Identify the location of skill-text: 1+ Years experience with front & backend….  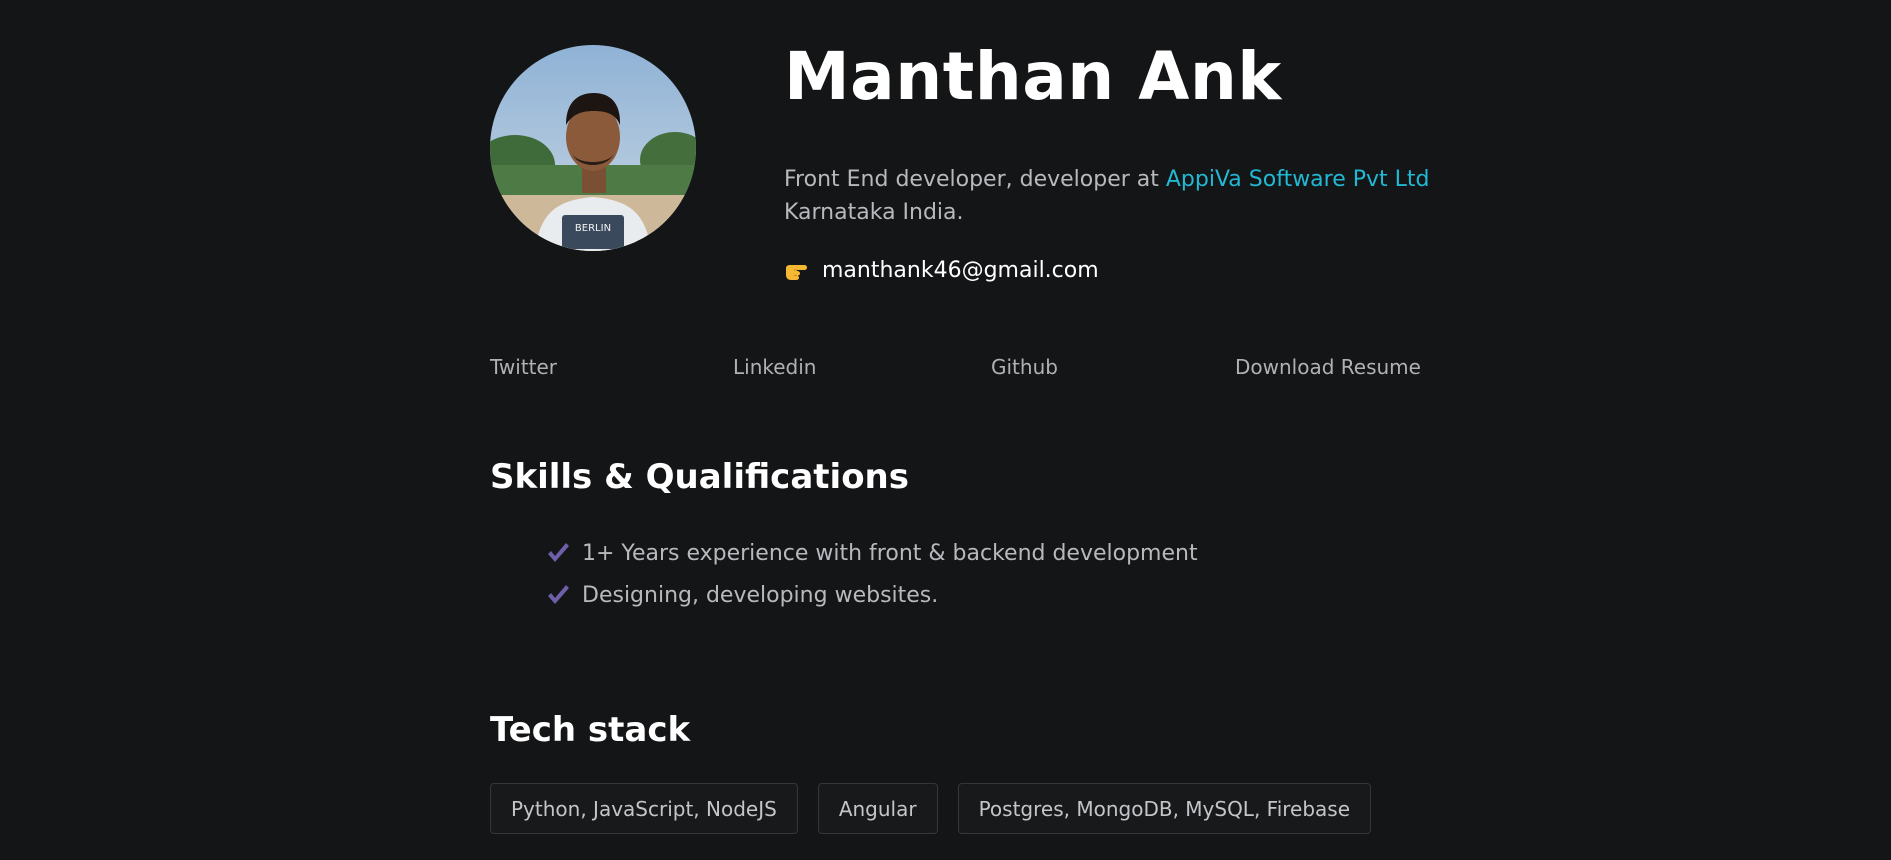
(890, 553).